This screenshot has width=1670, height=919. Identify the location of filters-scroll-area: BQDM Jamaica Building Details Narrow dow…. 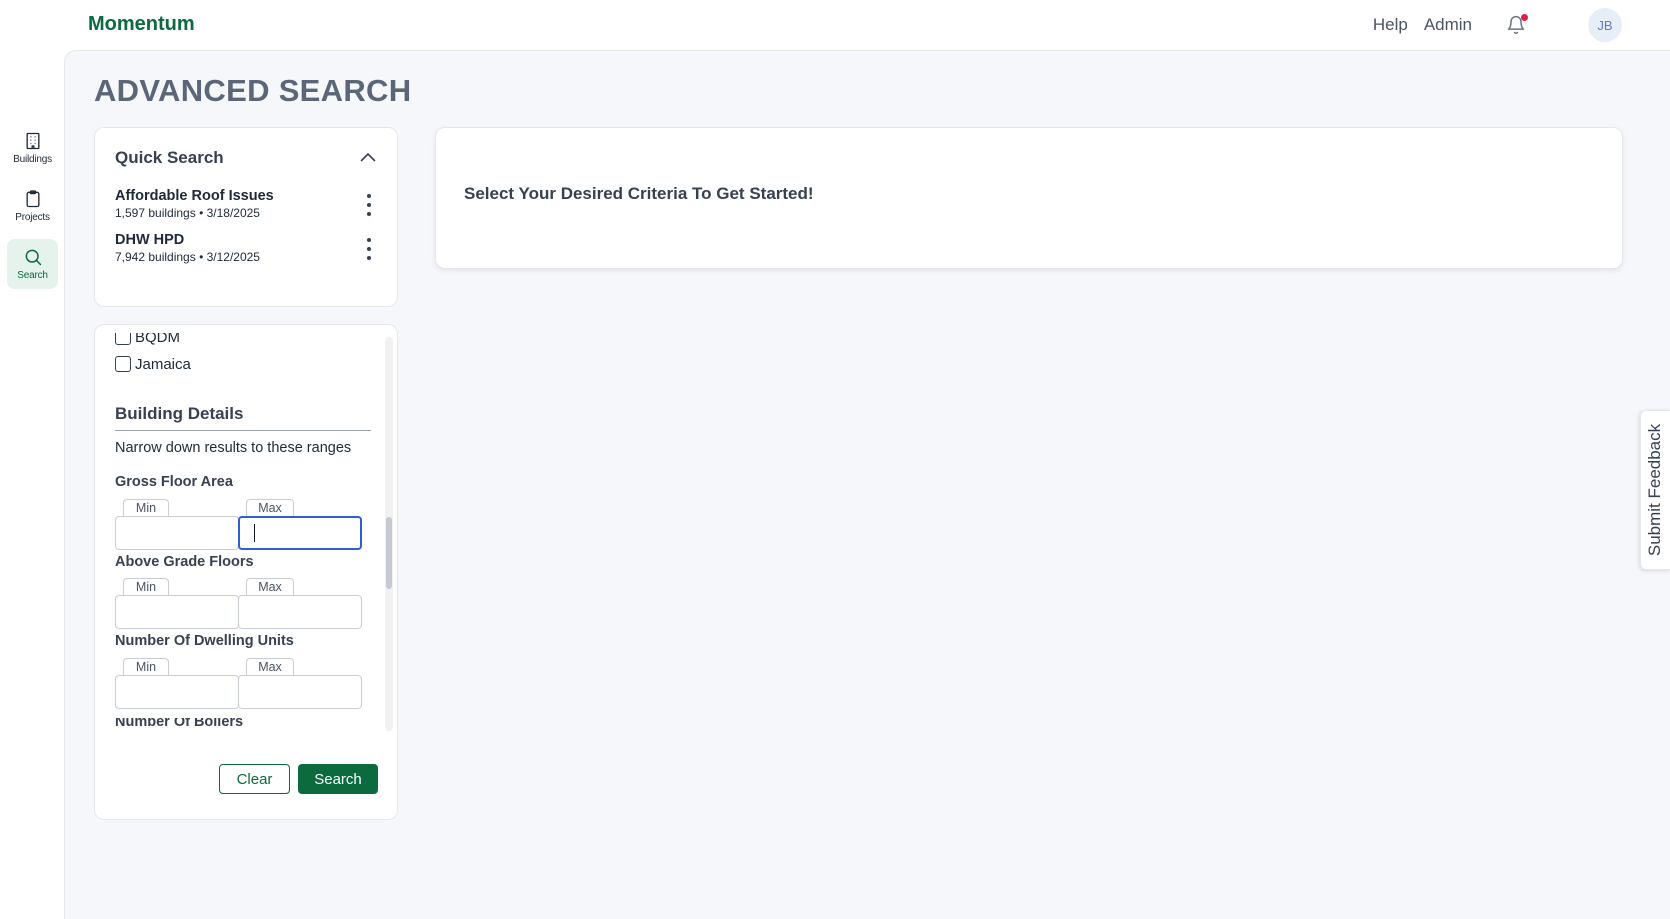
(241, 532).